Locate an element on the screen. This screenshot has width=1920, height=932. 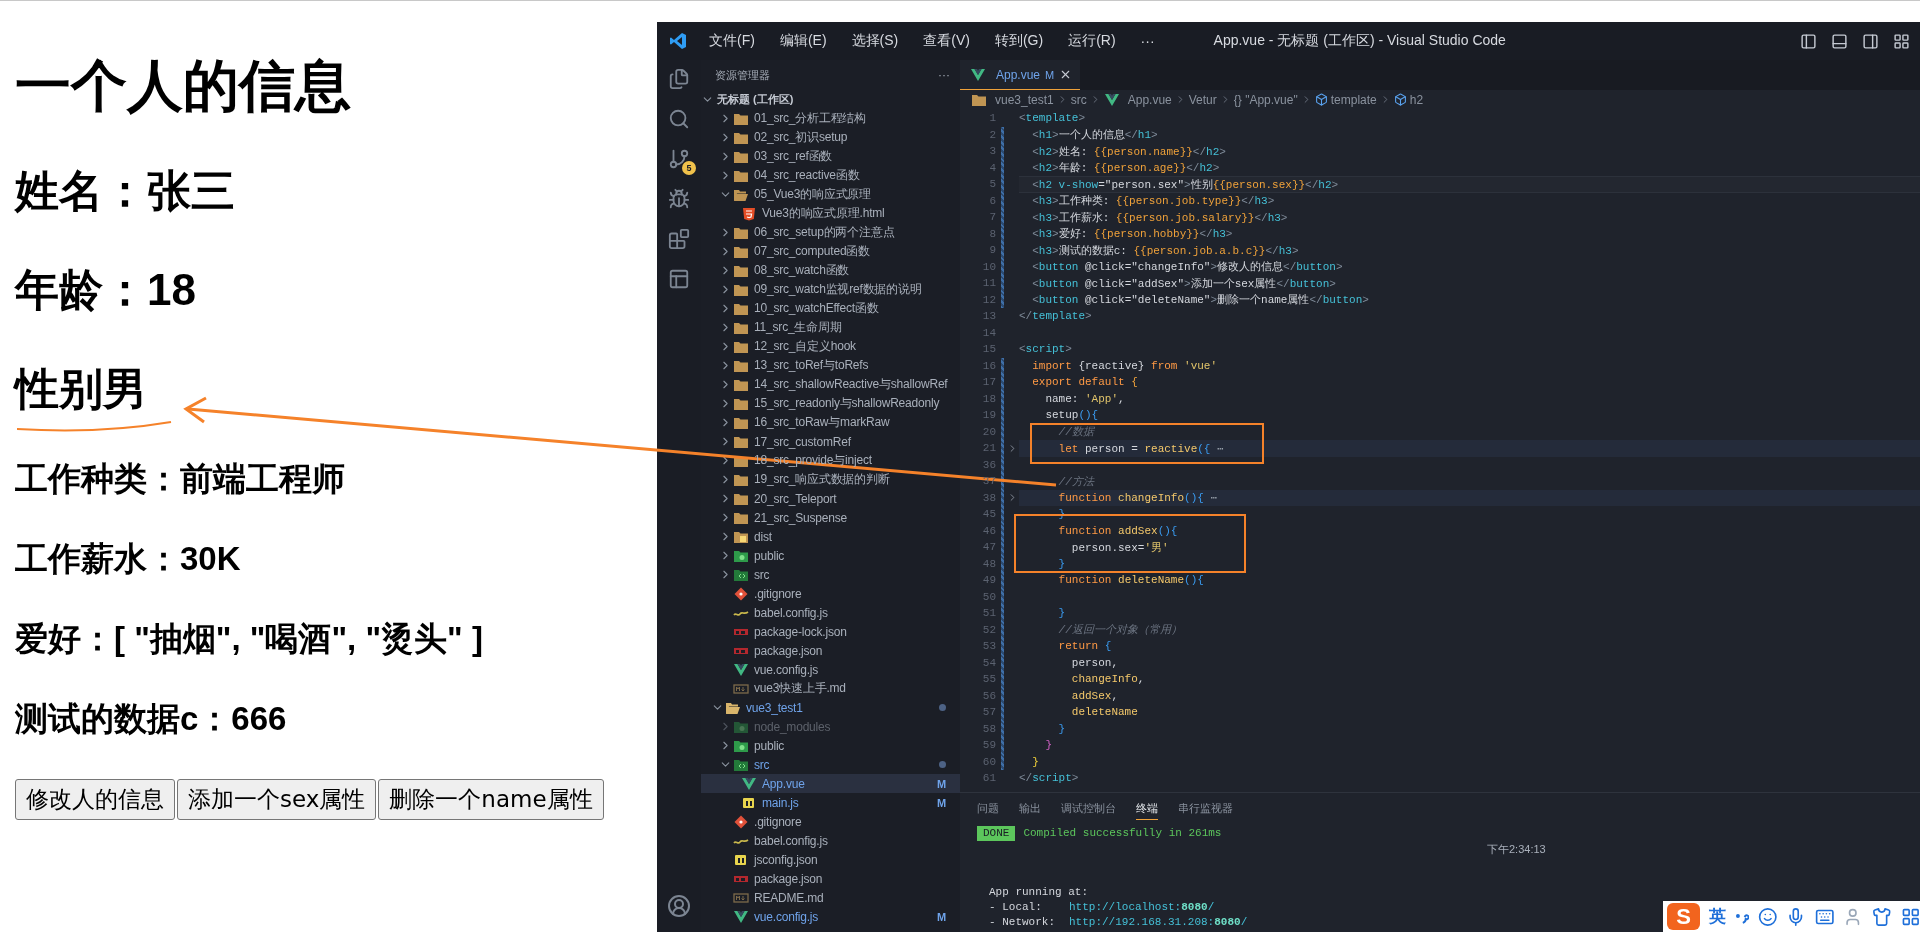
tree-item: 07_src_computed函数 is located at coordinates (830, 251).